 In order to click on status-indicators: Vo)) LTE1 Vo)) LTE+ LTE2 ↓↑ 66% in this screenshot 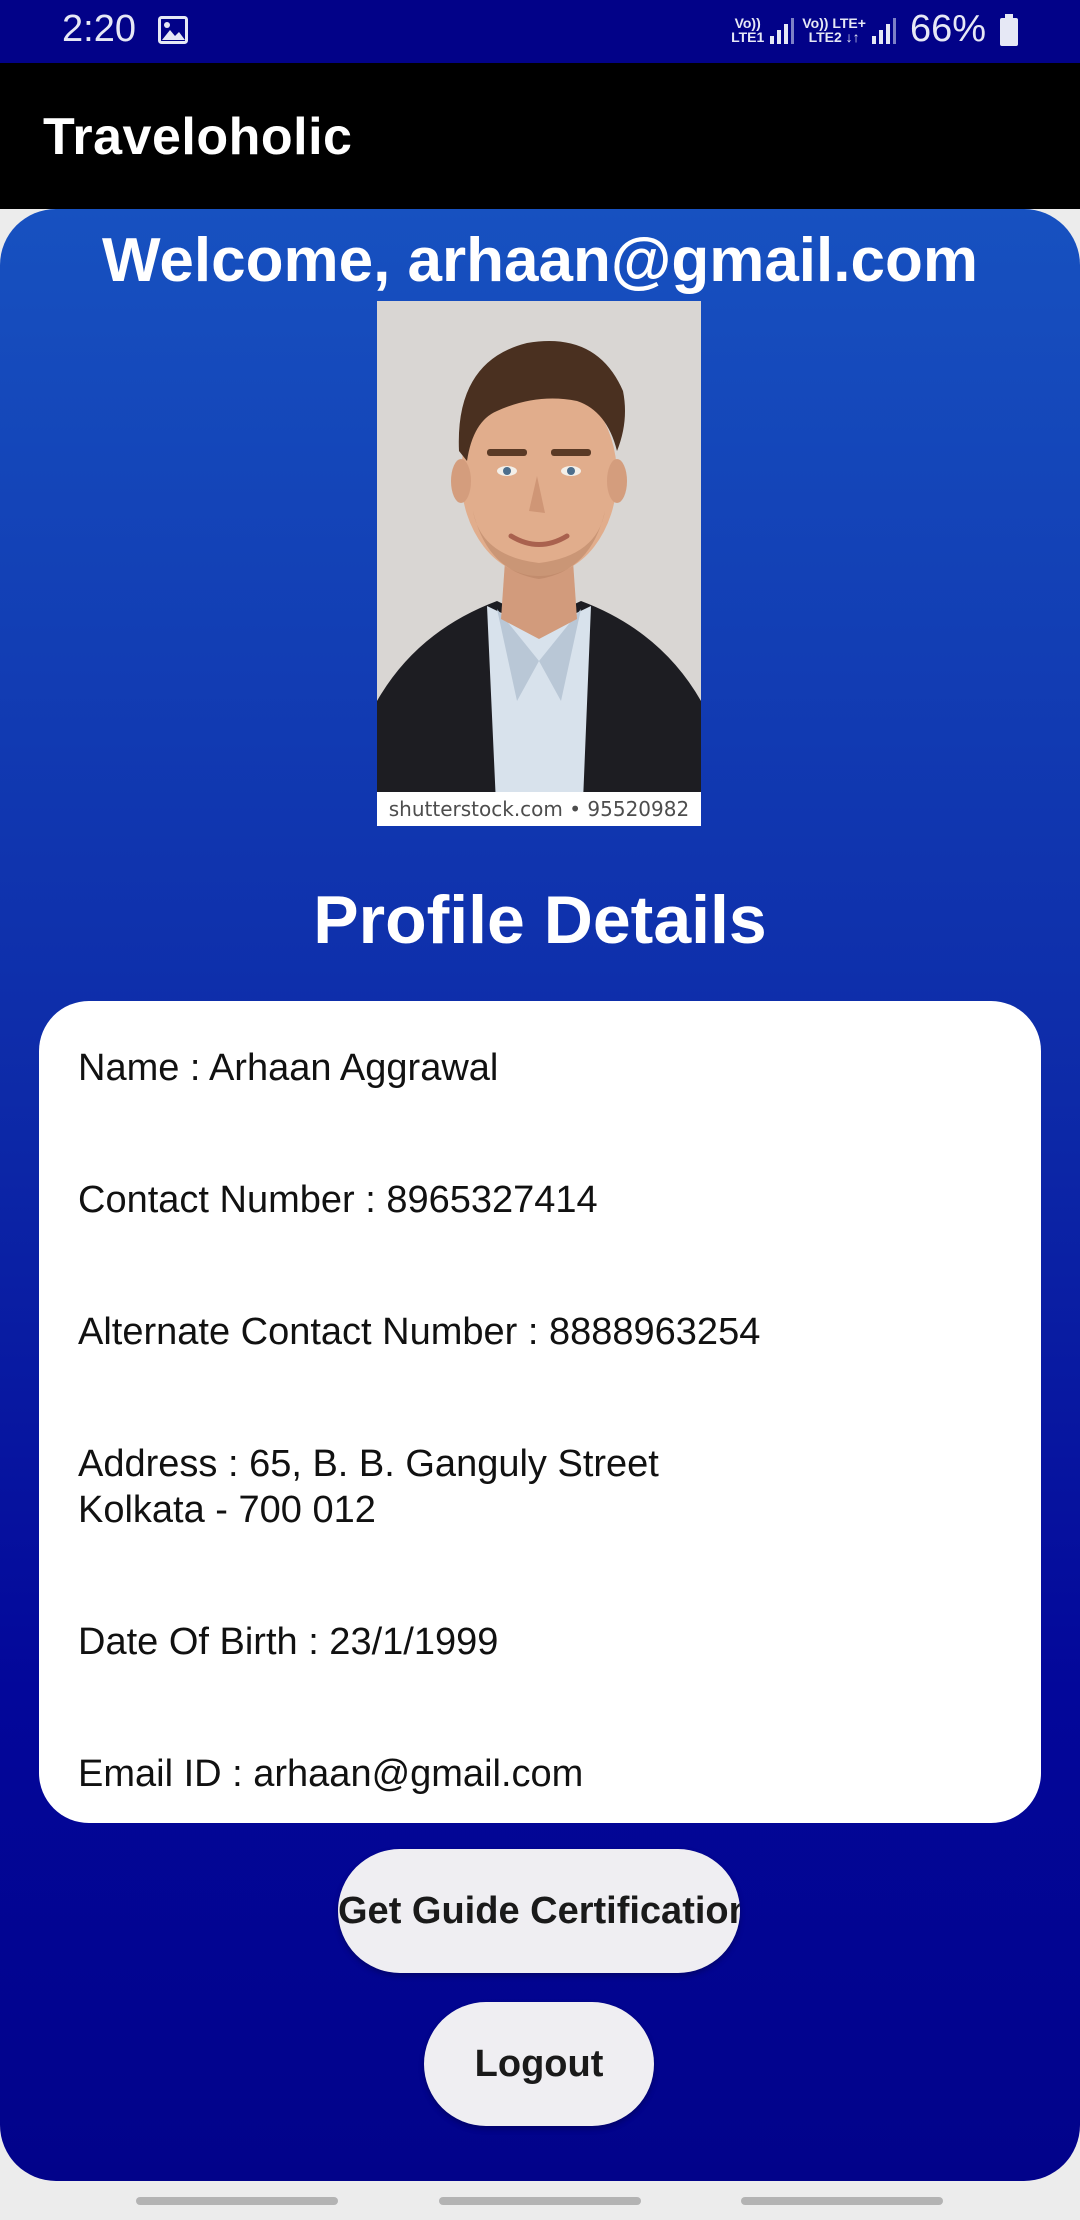, I will do `click(874, 29)`.